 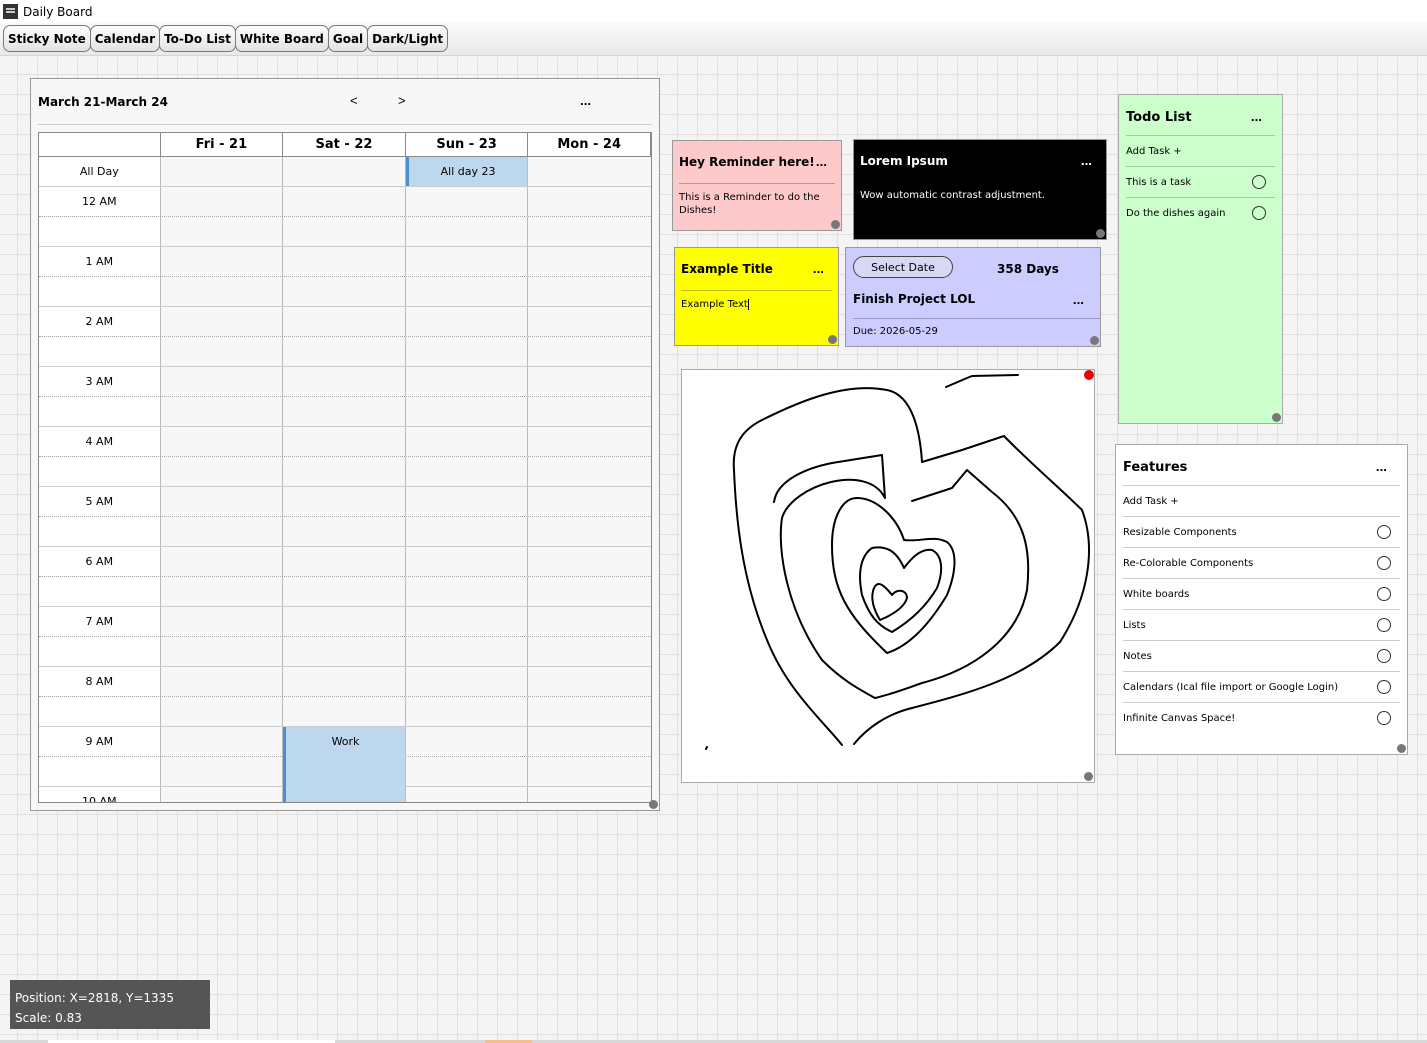 I want to click on note-title: Lorem Ipsum, so click(x=904, y=161).